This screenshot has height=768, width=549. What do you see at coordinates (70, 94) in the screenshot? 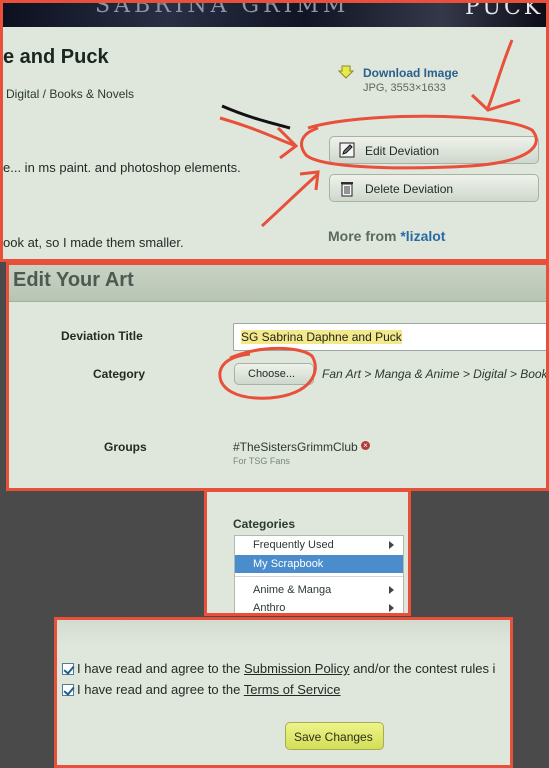
I see `category-path: Digital / Books & Novels` at bounding box center [70, 94].